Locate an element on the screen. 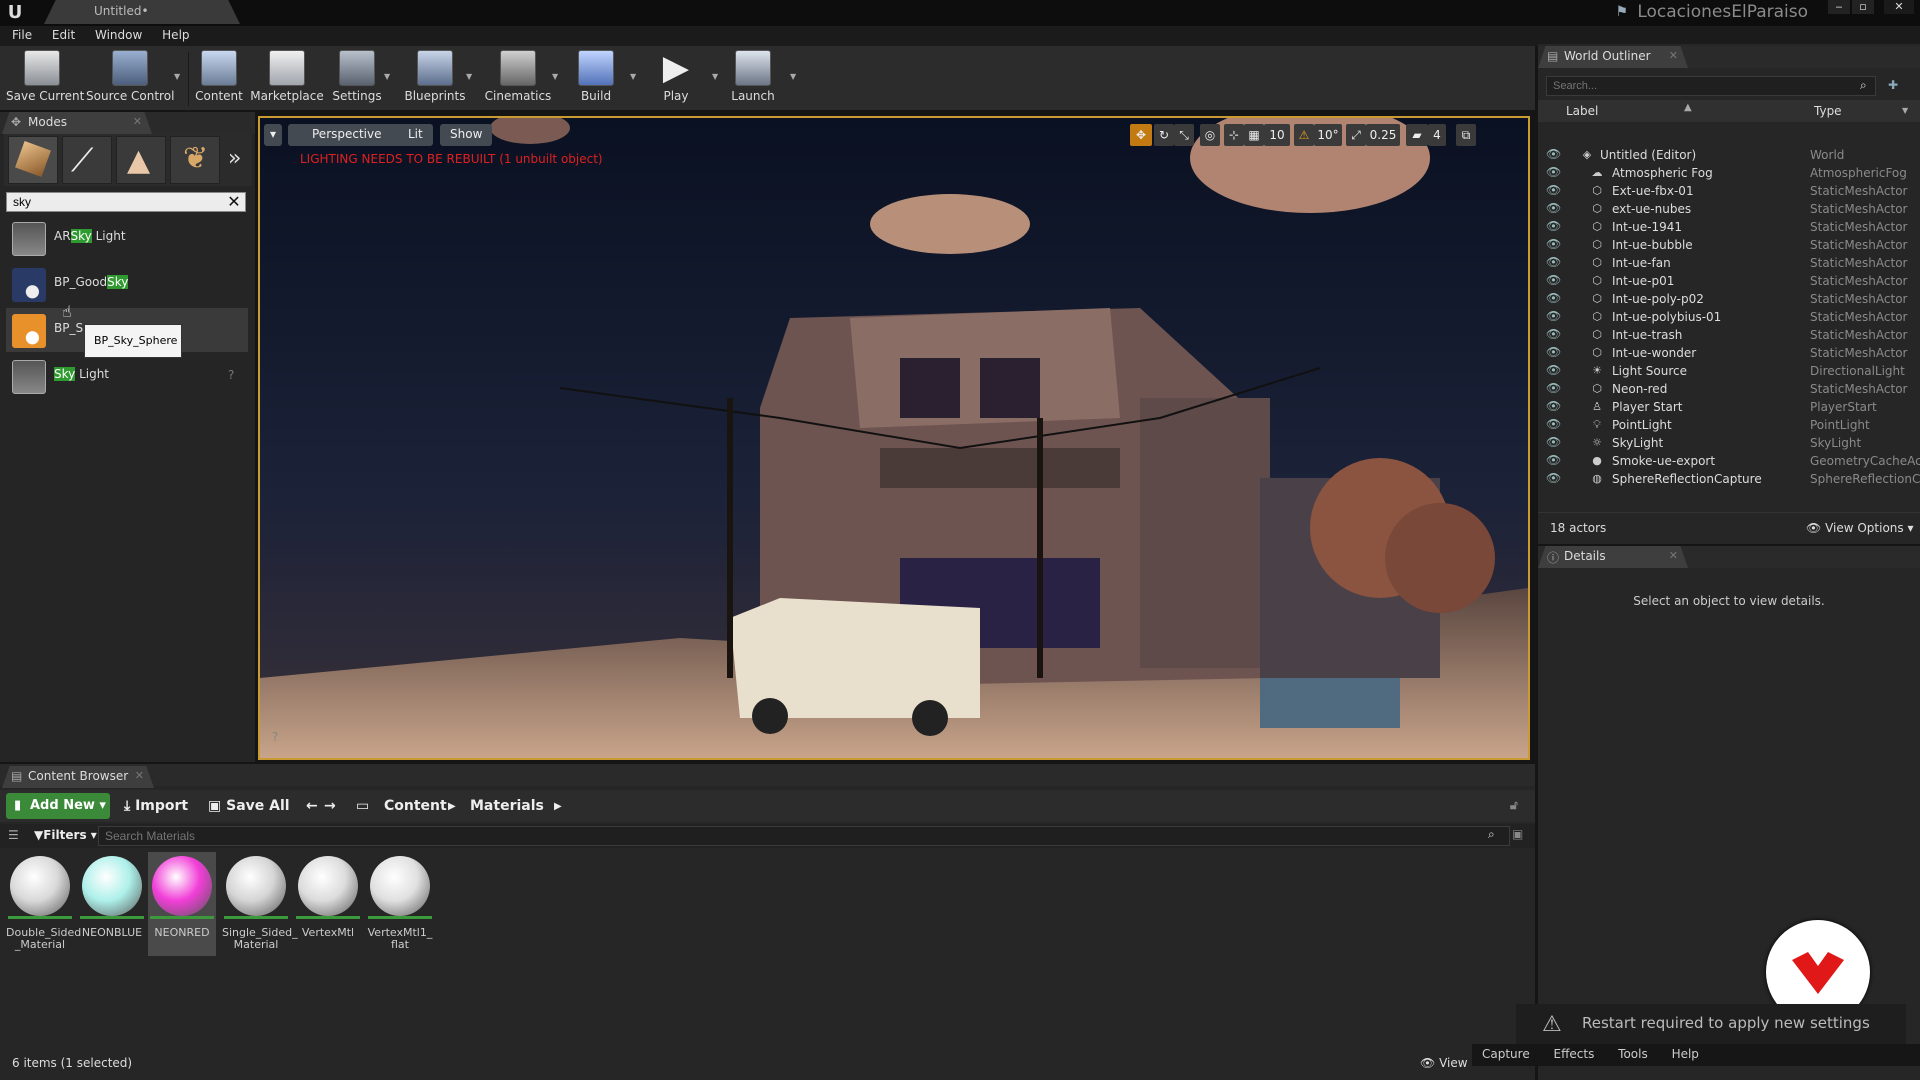 The image size is (1920, 1080). source-control-dropdown: ▼ is located at coordinates (177, 76).